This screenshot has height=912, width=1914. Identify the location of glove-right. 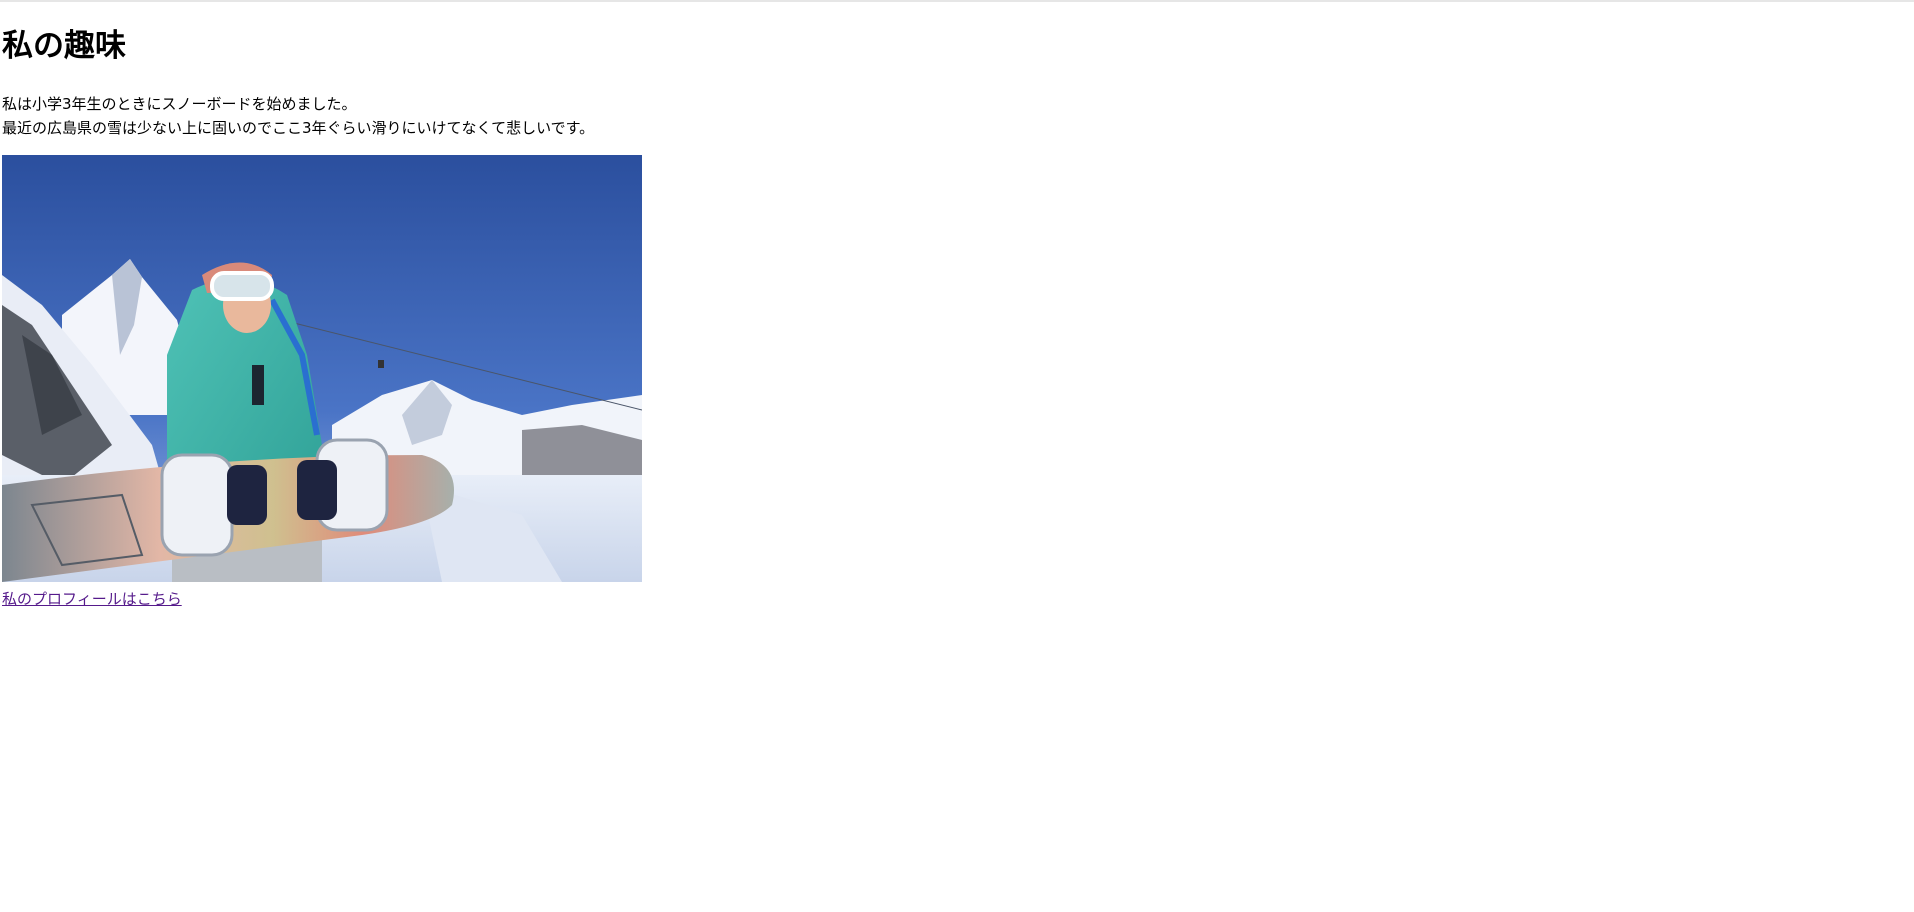
(317, 490).